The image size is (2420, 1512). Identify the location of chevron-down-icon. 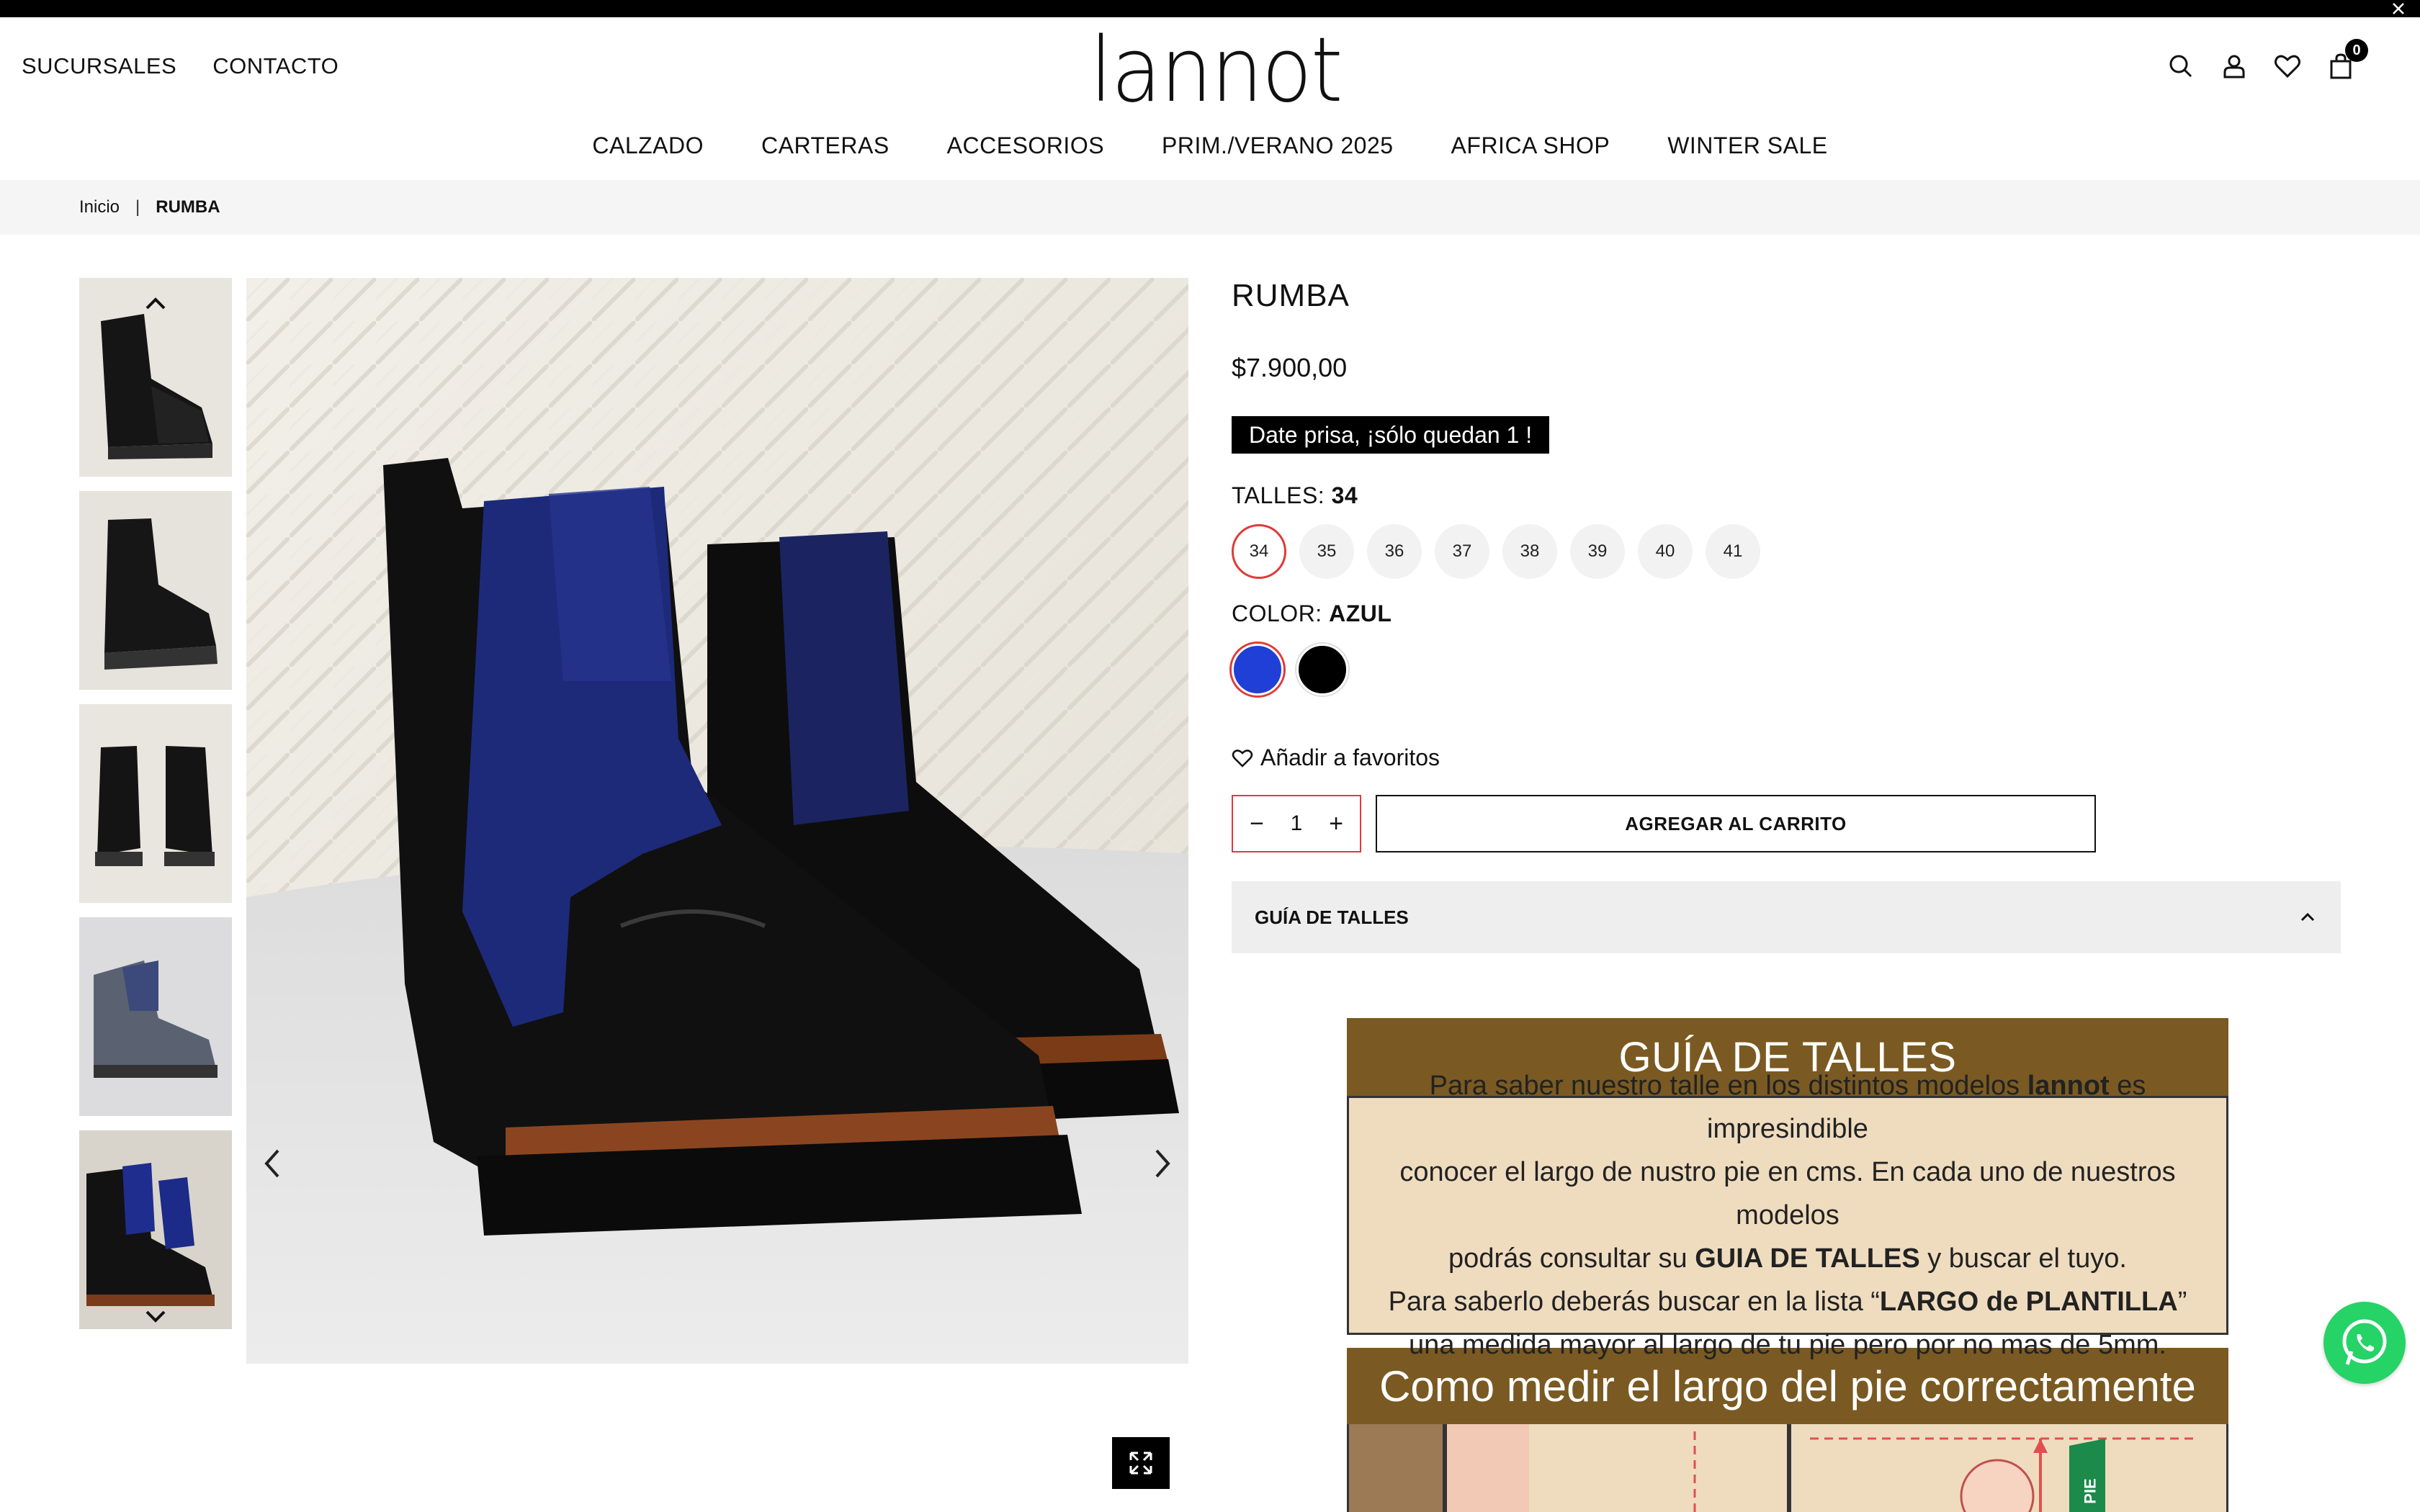
(155, 1317).